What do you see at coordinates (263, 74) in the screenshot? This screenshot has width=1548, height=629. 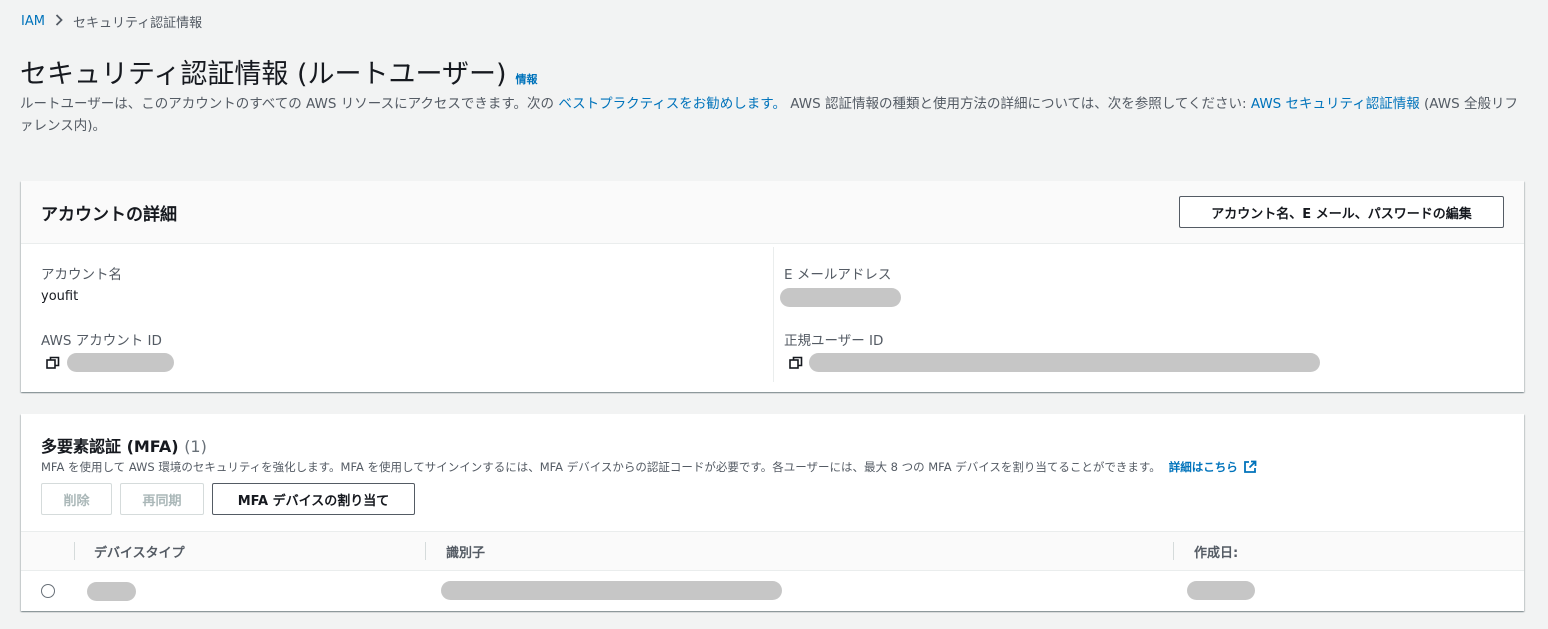 I see `page-title: セキュリティ認証情報 (ルートユーザー)` at bounding box center [263, 74].